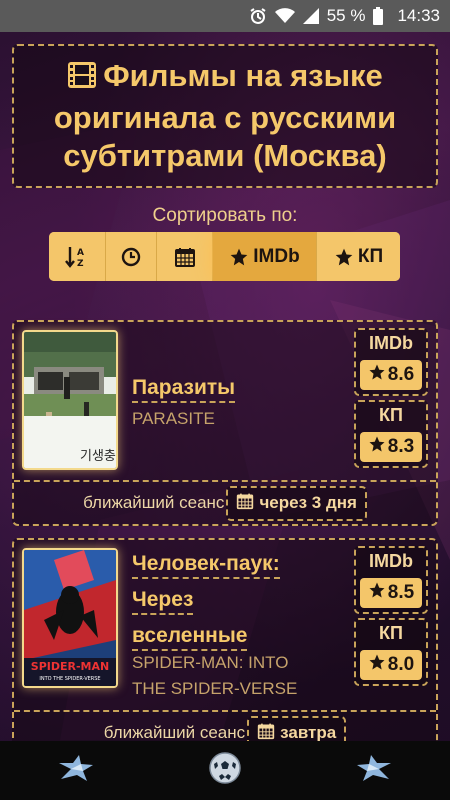 This screenshot has width=450, height=800. I want to click on session-when: завтра, so click(308, 732).